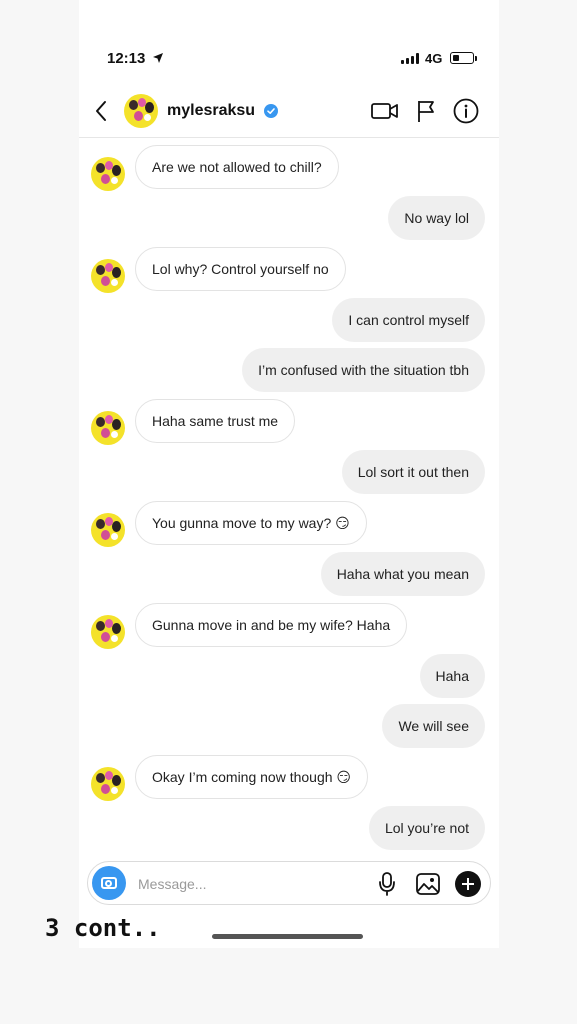 The image size is (577, 1024). What do you see at coordinates (413, 472) in the screenshot?
I see `outgoing-message-bubble: Lol sort it out then` at bounding box center [413, 472].